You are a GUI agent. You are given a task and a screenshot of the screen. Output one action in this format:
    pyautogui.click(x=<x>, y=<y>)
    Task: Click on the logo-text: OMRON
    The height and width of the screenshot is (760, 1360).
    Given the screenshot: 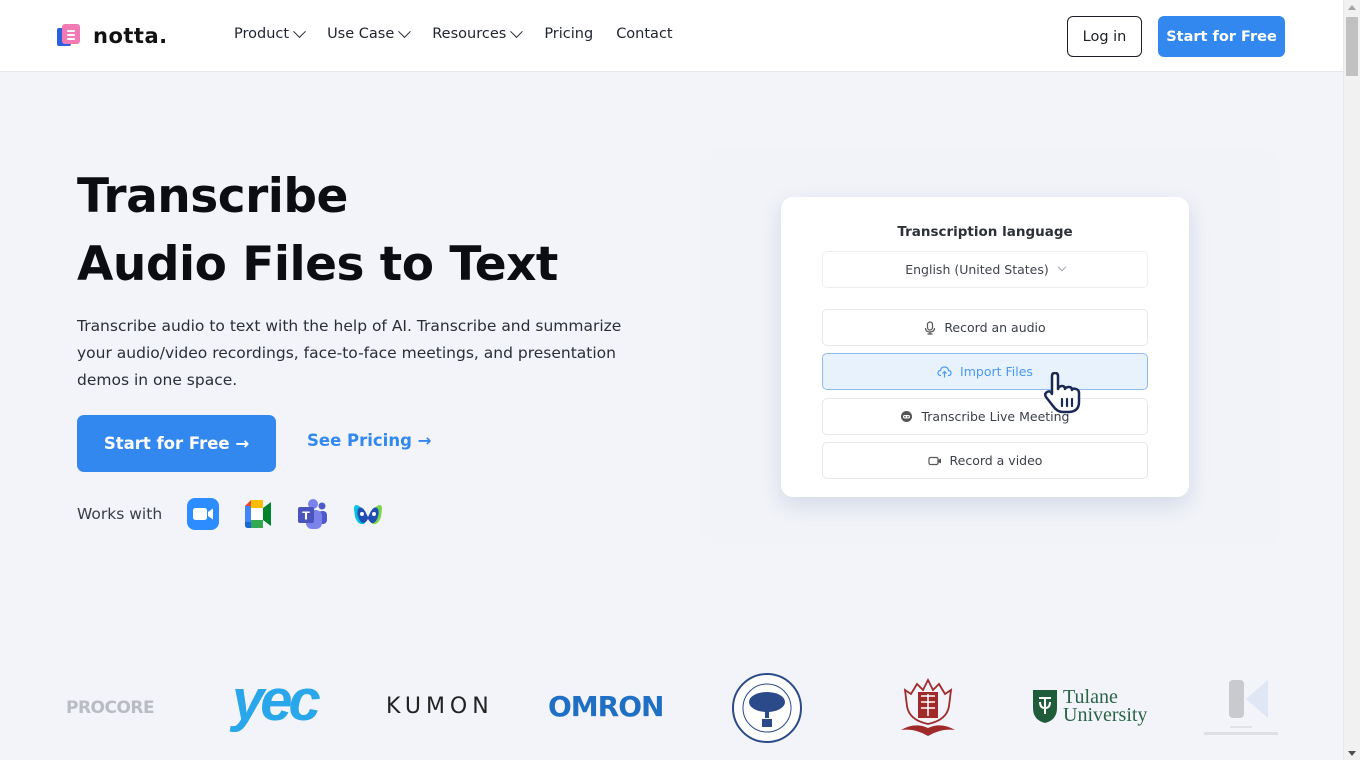 What is the action you would take?
    pyautogui.click(x=606, y=706)
    